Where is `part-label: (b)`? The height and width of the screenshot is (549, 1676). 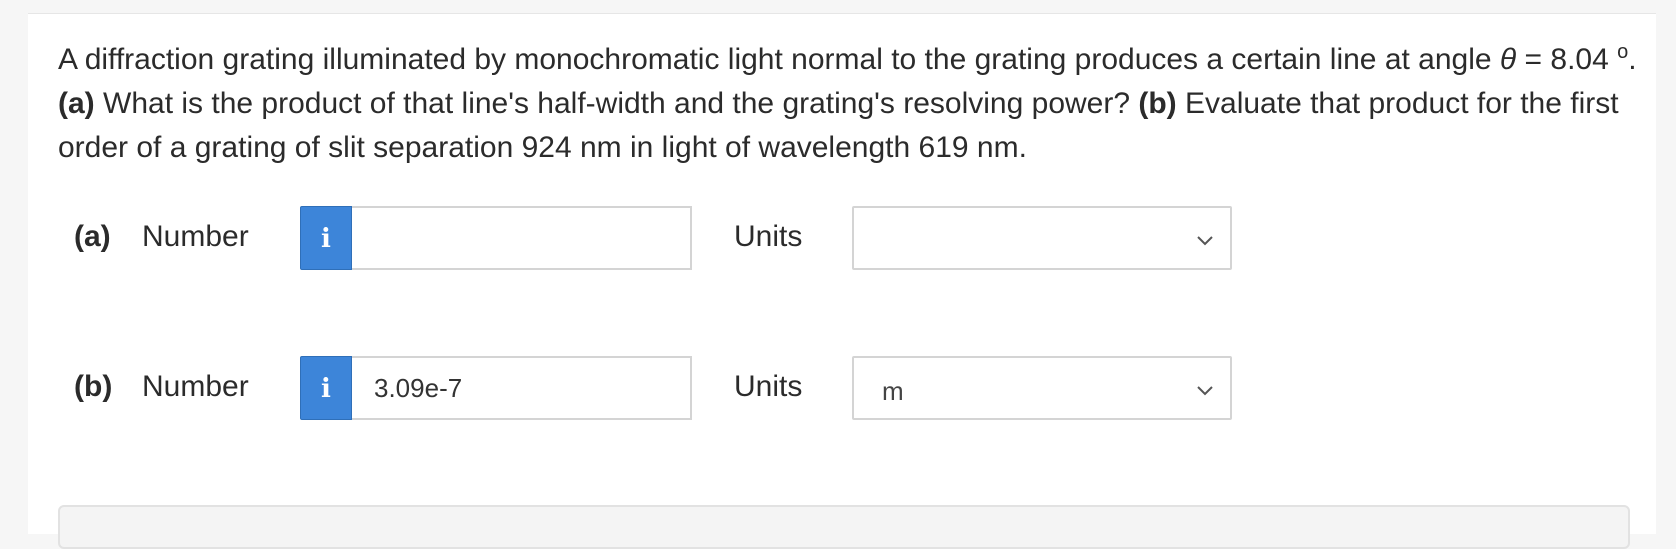 part-label: (b) is located at coordinates (93, 386).